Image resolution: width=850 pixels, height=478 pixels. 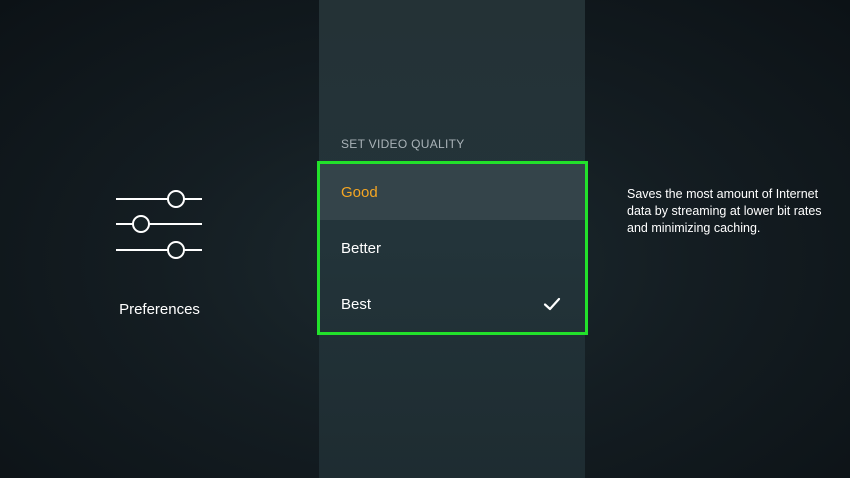 I want to click on section-title: SET VIDEO QUALITY, so click(x=403, y=144).